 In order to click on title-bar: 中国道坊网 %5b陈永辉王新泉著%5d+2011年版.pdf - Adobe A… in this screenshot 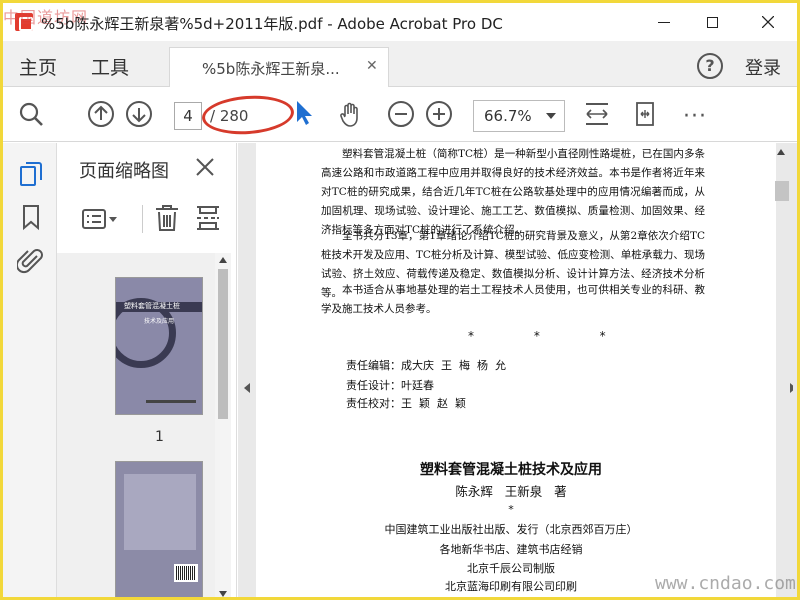, I will do `click(400, 22)`.